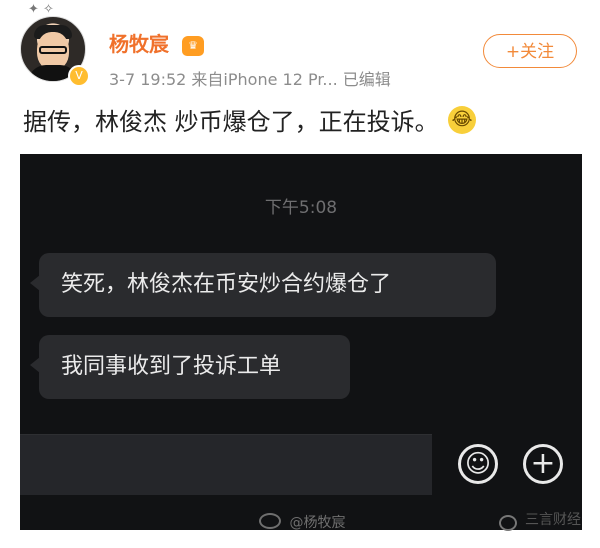 Image resolution: width=600 pixels, height=548 pixels. Describe the element at coordinates (263, 285) in the screenshot. I see `chat-message-1: 笑死，林俊杰在币安炒合约爆仓了` at that location.